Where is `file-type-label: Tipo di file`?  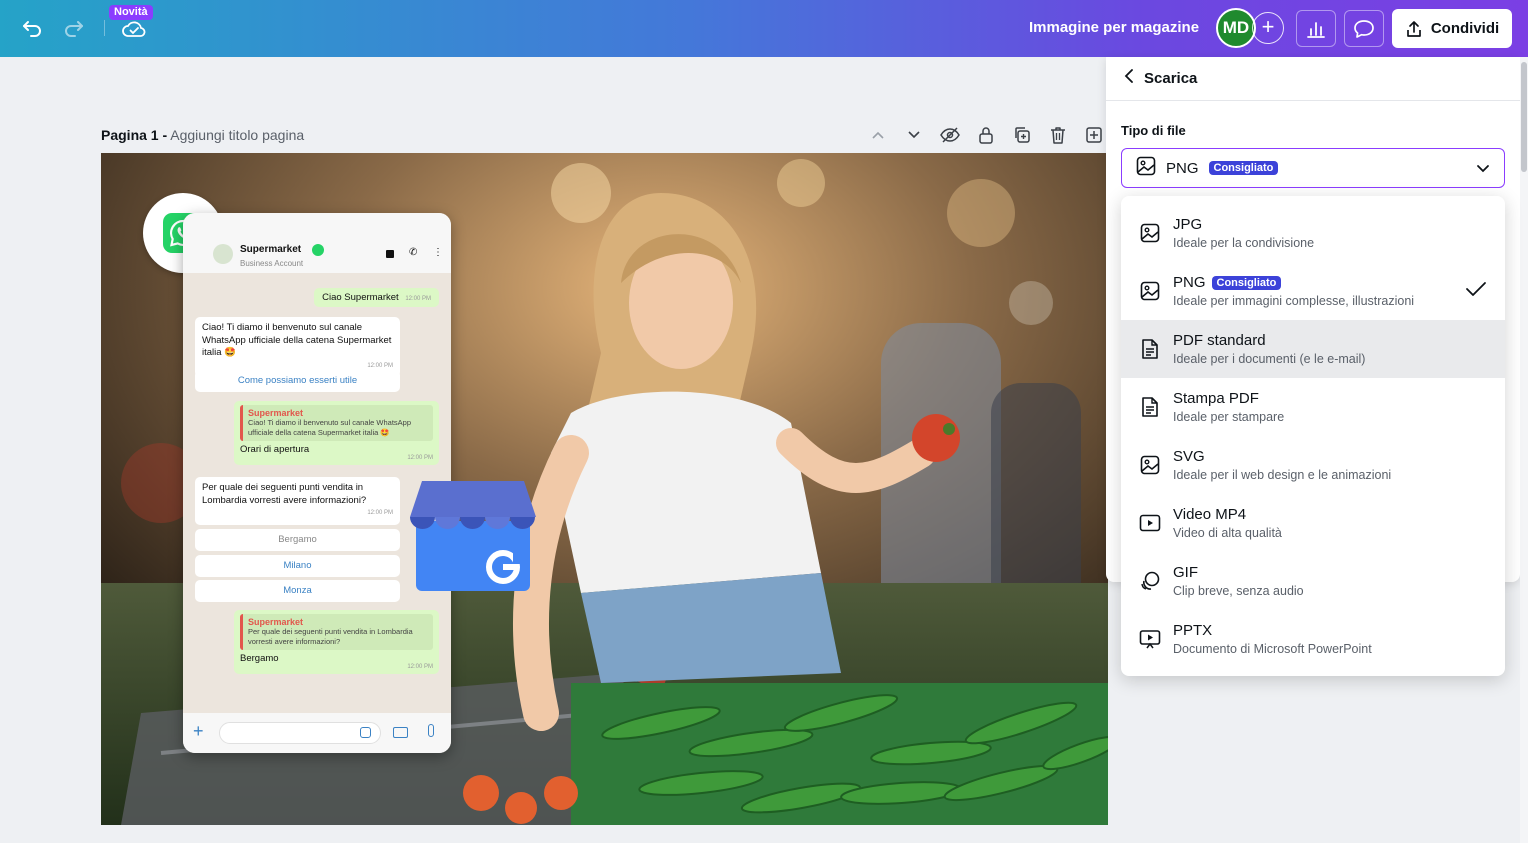
file-type-label: Tipo di file is located at coordinates (1153, 130).